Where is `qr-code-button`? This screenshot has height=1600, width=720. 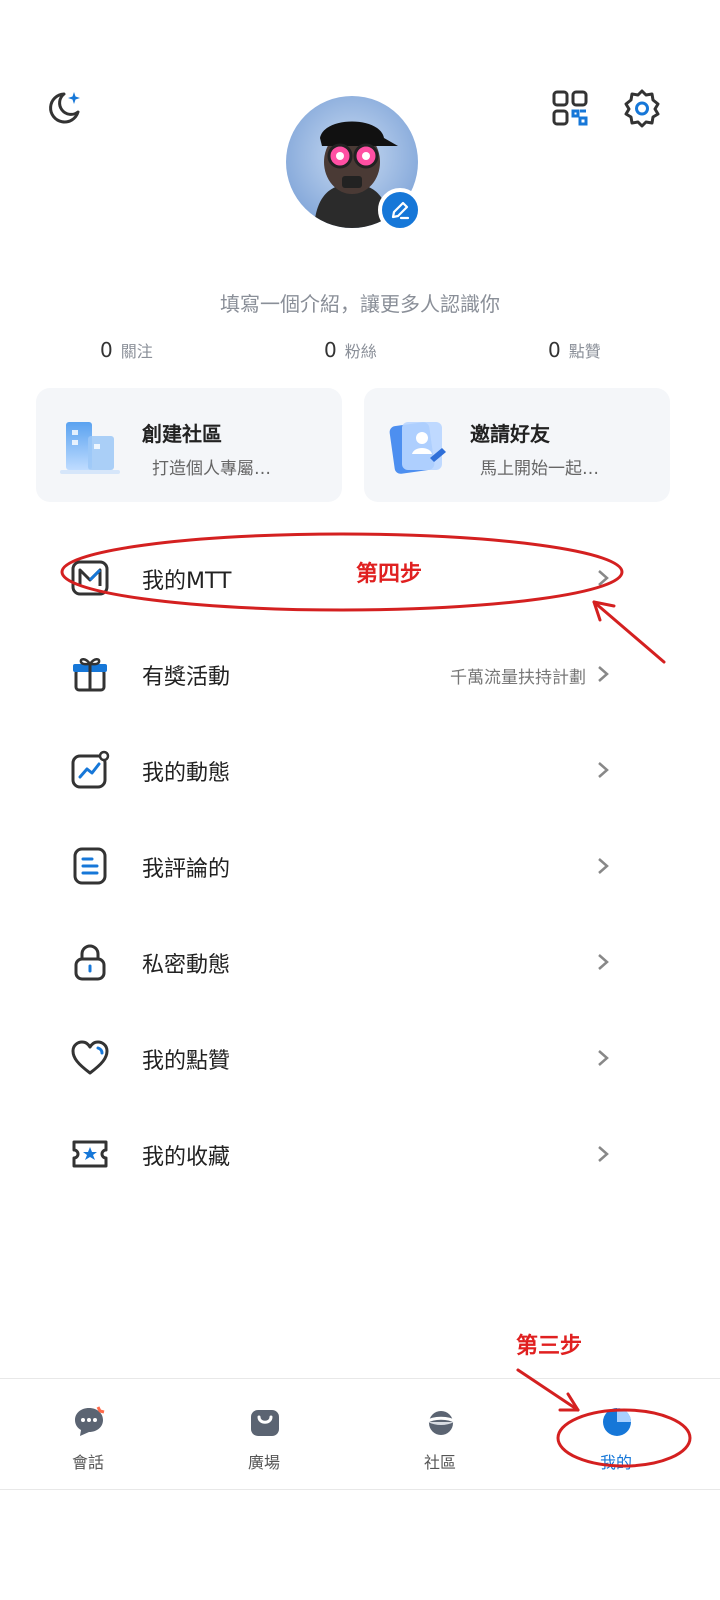 qr-code-button is located at coordinates (570, 108).